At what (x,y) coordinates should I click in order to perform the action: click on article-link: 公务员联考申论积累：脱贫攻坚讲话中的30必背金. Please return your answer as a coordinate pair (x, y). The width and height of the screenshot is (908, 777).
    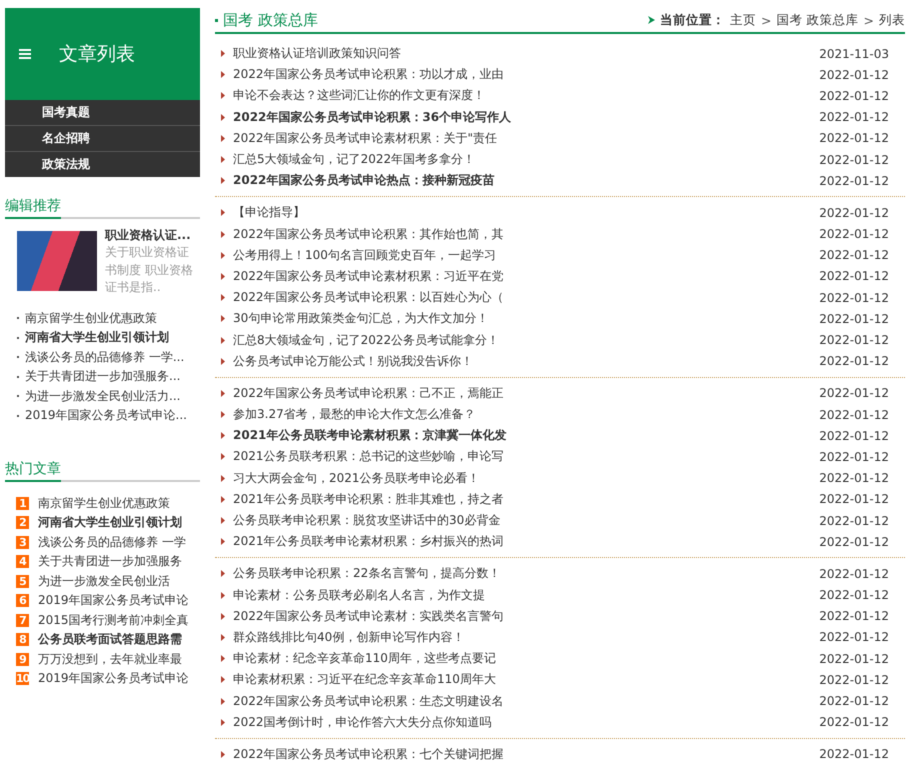
    Looking at the image, I should click on (526, 521).